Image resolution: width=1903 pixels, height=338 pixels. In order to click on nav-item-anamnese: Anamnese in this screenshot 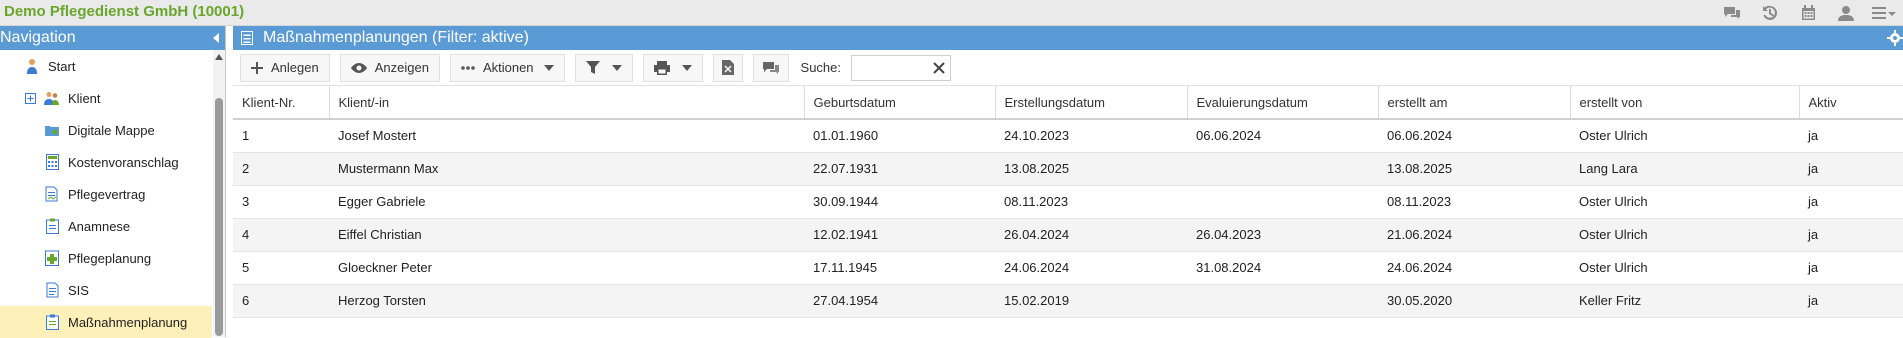, I will do `click(106, 226)`.